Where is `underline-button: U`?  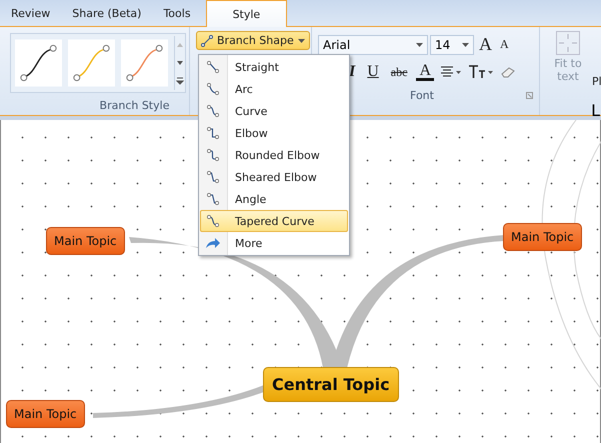 underline-button: U is located at coordinates (373, 72).